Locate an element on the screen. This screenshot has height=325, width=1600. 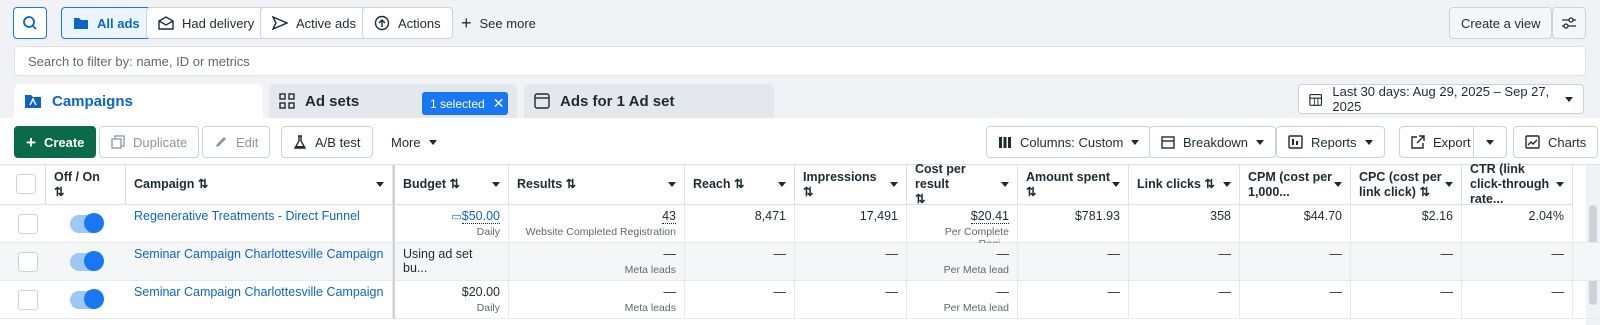
chart-icon is located at coordinates (1532, 142).